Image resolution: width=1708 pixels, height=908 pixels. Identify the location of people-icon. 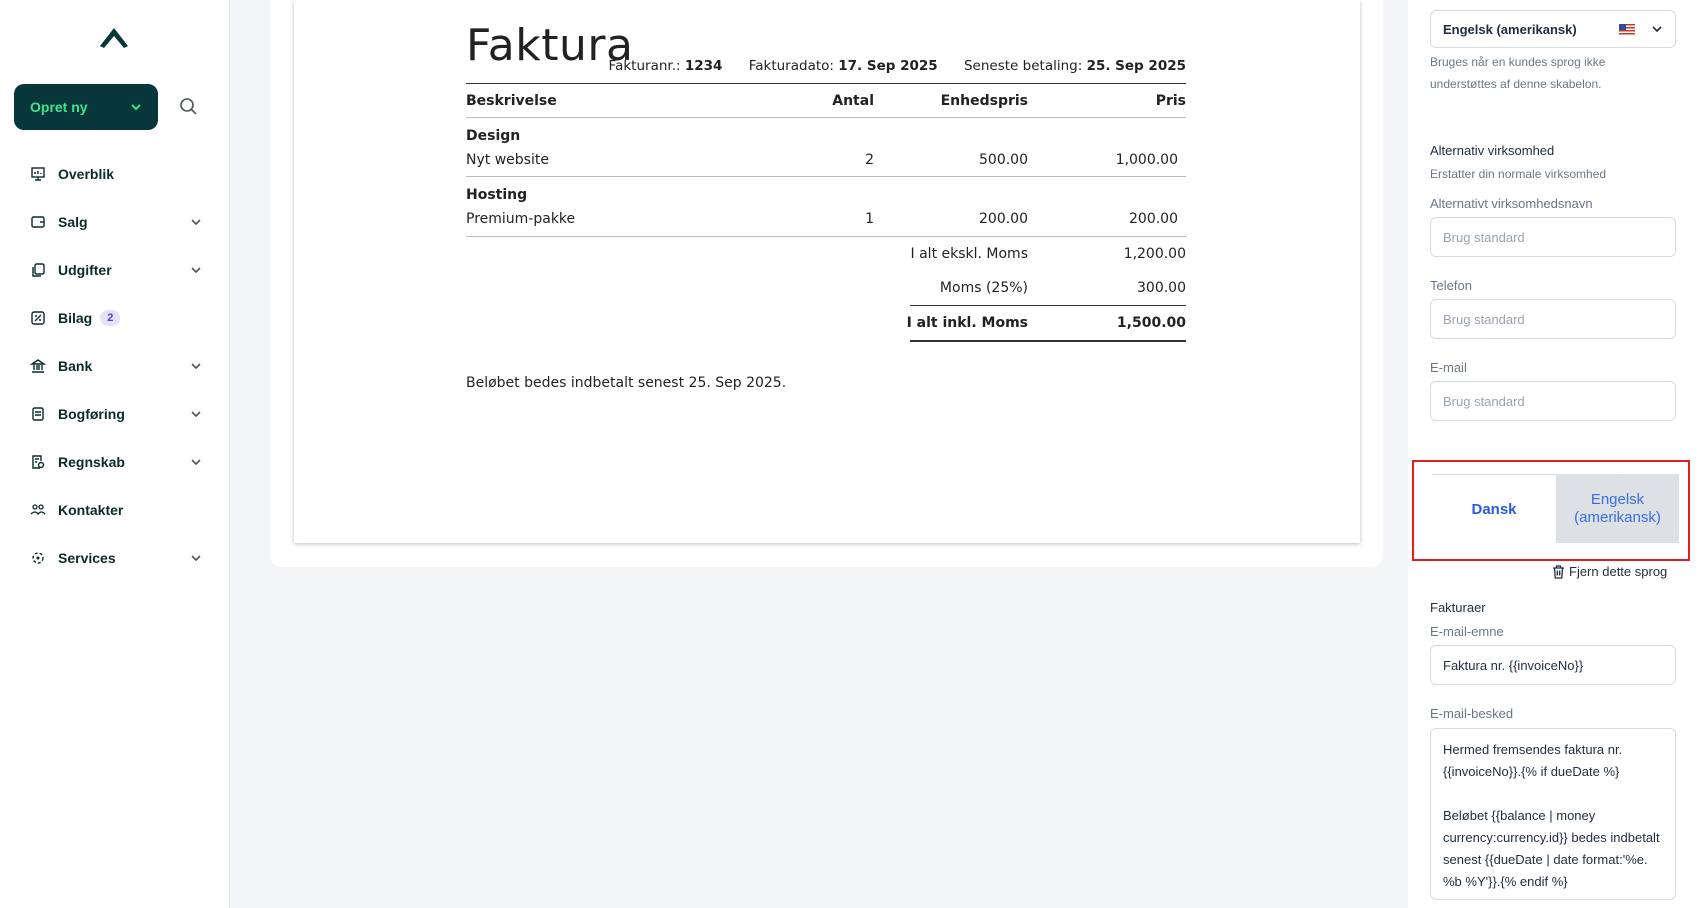
(38, 510).